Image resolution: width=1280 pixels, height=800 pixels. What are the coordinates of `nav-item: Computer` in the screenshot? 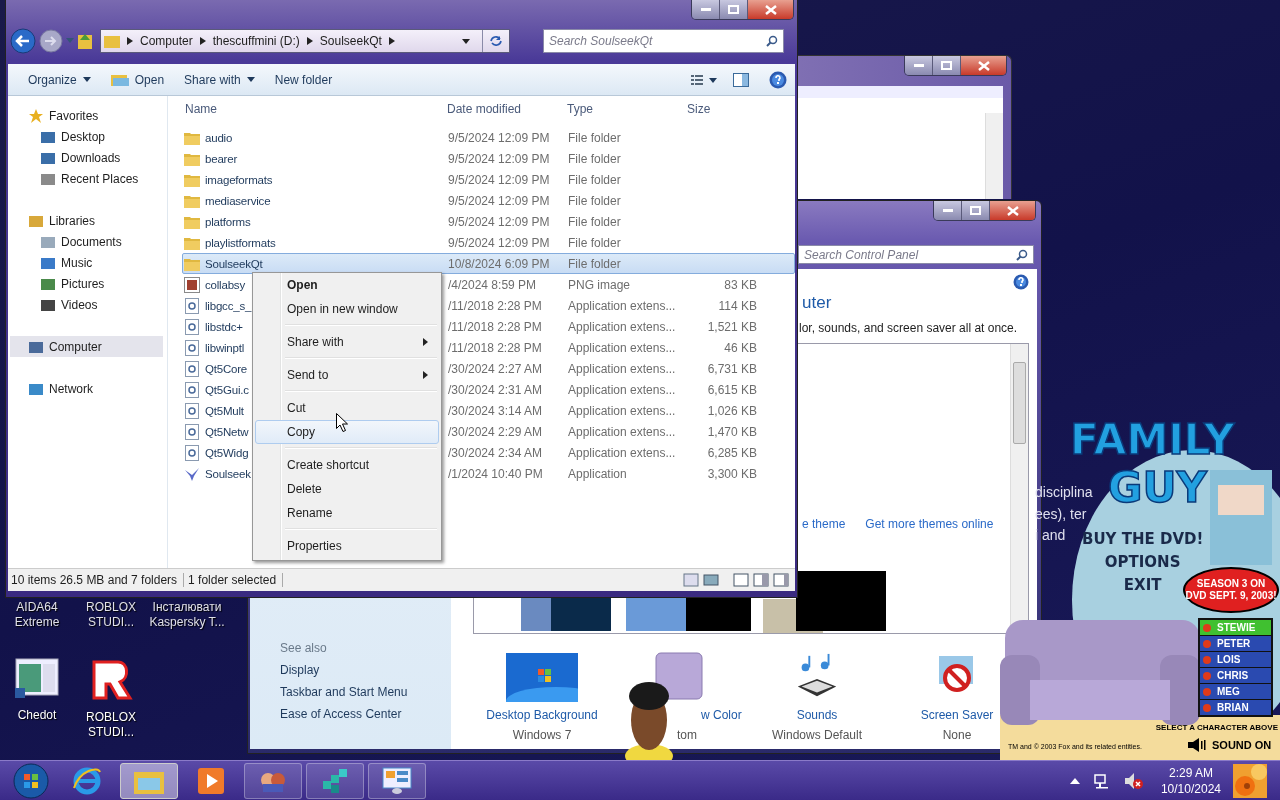 It's located at (86, 346).